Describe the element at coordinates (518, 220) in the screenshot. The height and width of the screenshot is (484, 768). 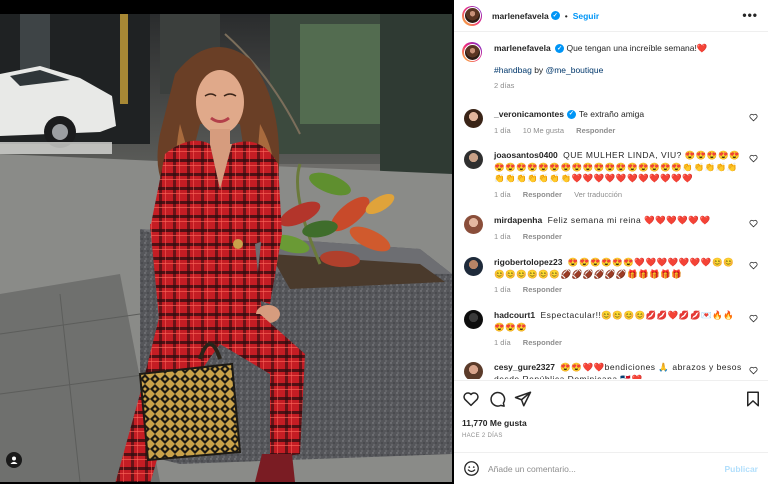
I see `comment-username: mirdapenha` at that location.